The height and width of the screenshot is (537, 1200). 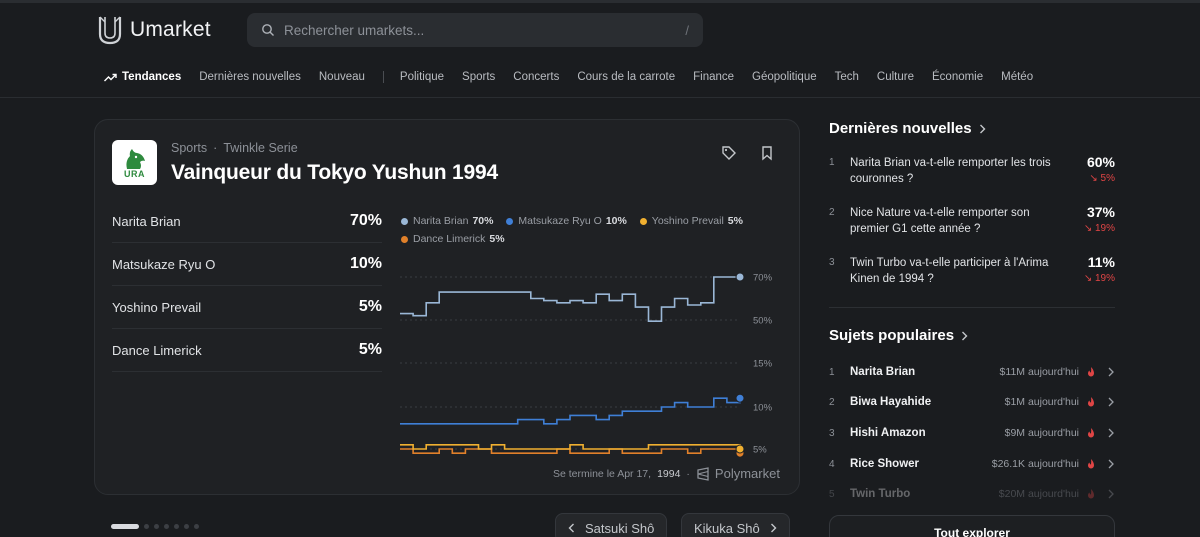 I want to click on nav-tendances-label: Tendances, so click(x=152, y=77).